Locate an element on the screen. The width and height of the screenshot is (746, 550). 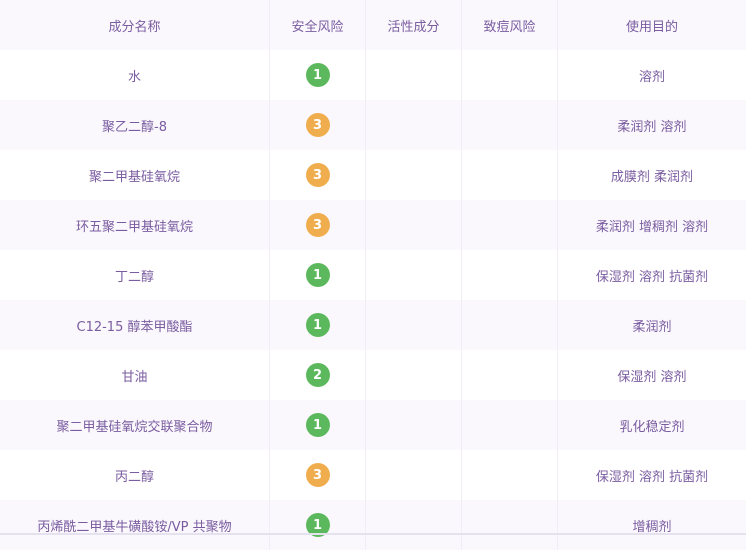
table-row: 聚二甲基硅氧烷 3 成膜剂 柔润剂 is located at coordinates (373, 175).